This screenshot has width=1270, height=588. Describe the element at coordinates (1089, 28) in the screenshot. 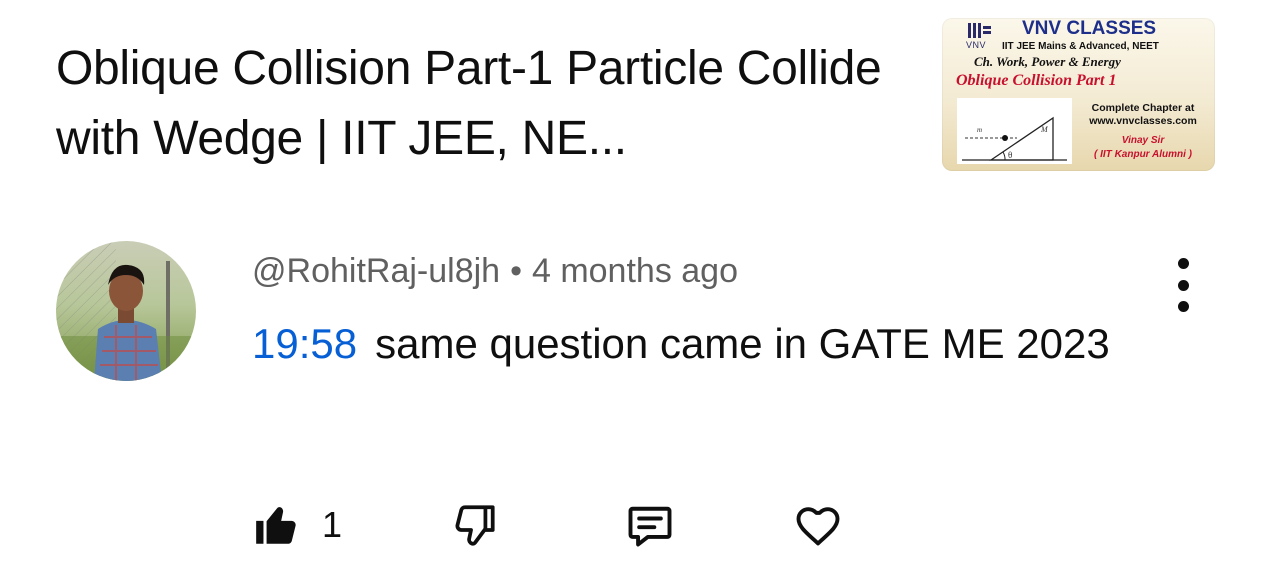

I see `thumbnail-brand: VNV CLASSES` at that location.